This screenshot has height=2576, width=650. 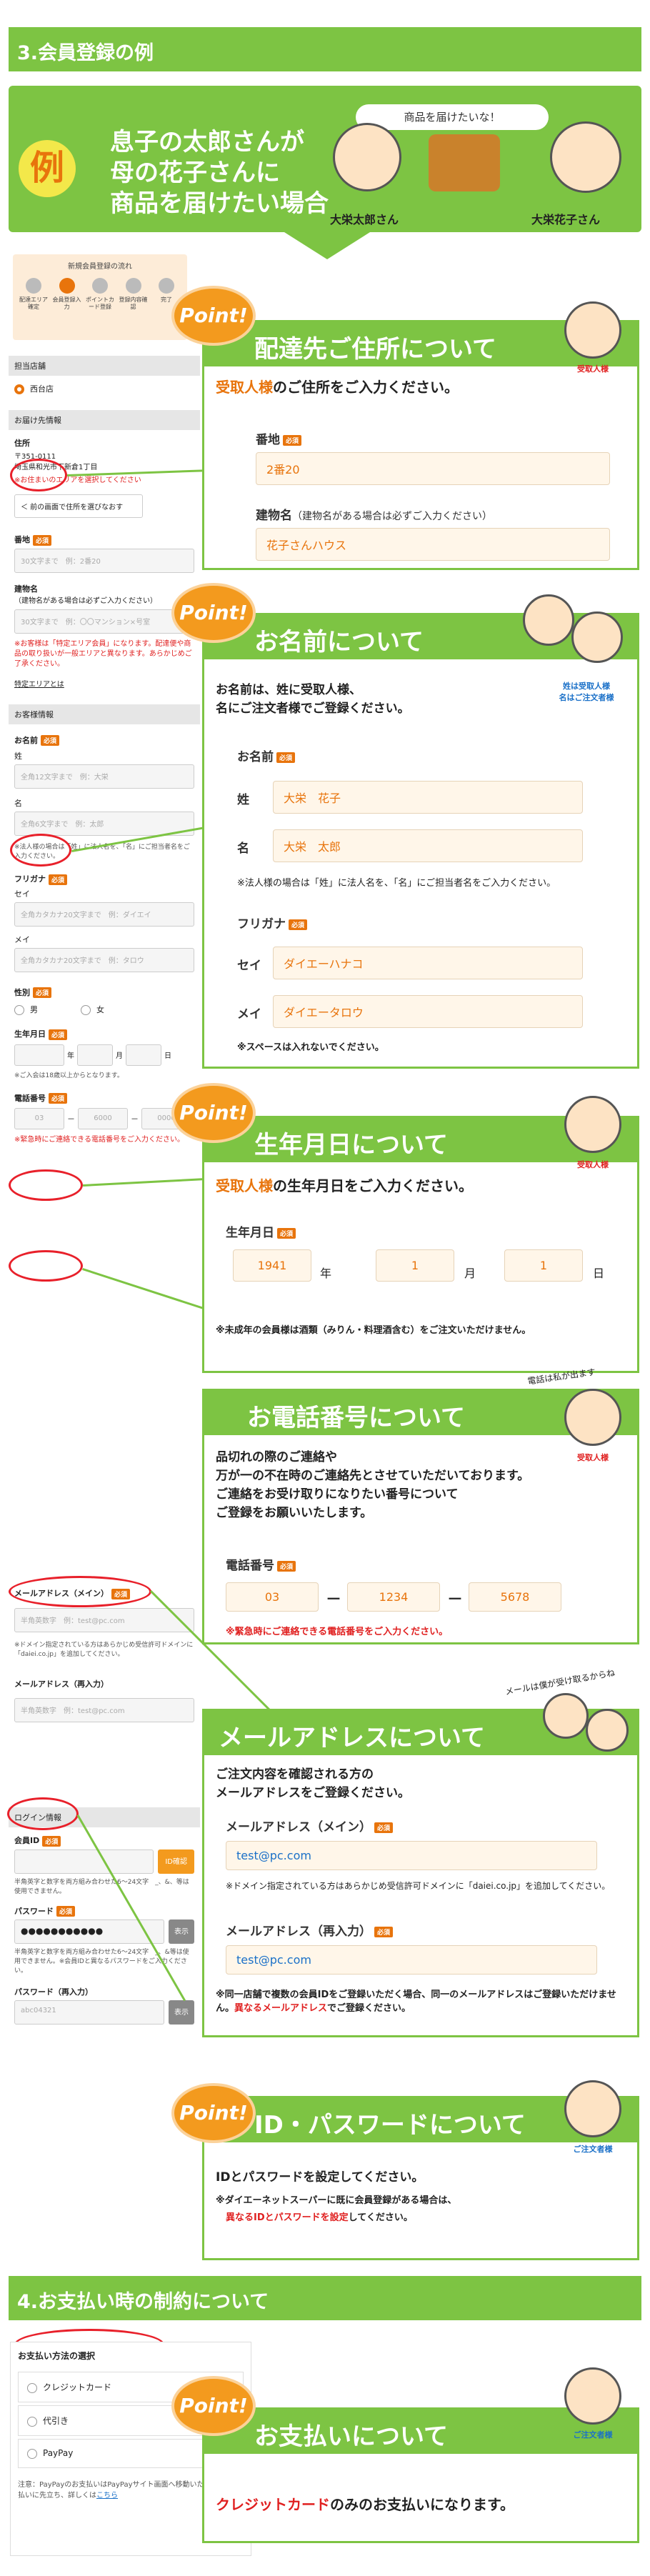 I want to click on furigana-mei-input: 全角カタカナ20文字まで 例：タロウ, so click(x=104, y=960).